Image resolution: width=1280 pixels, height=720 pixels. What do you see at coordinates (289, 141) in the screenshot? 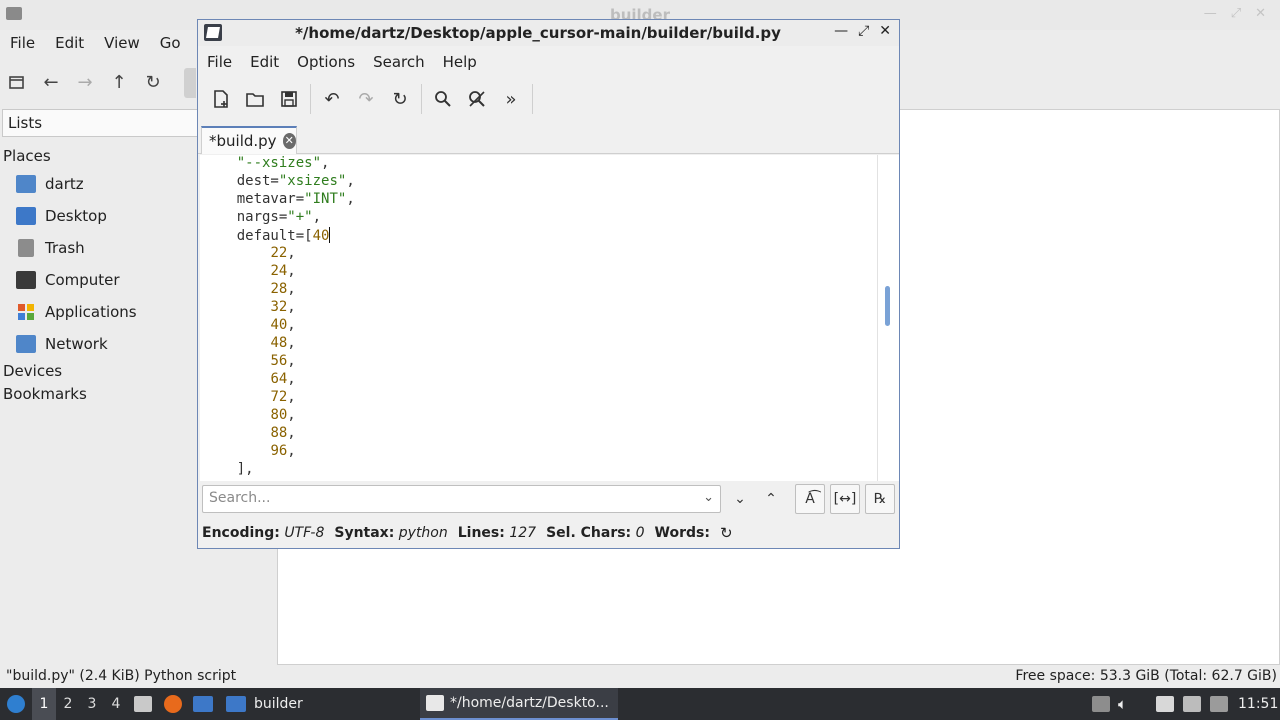
I see `tab-close-icon: ✕` at bounding box center [289, 141].